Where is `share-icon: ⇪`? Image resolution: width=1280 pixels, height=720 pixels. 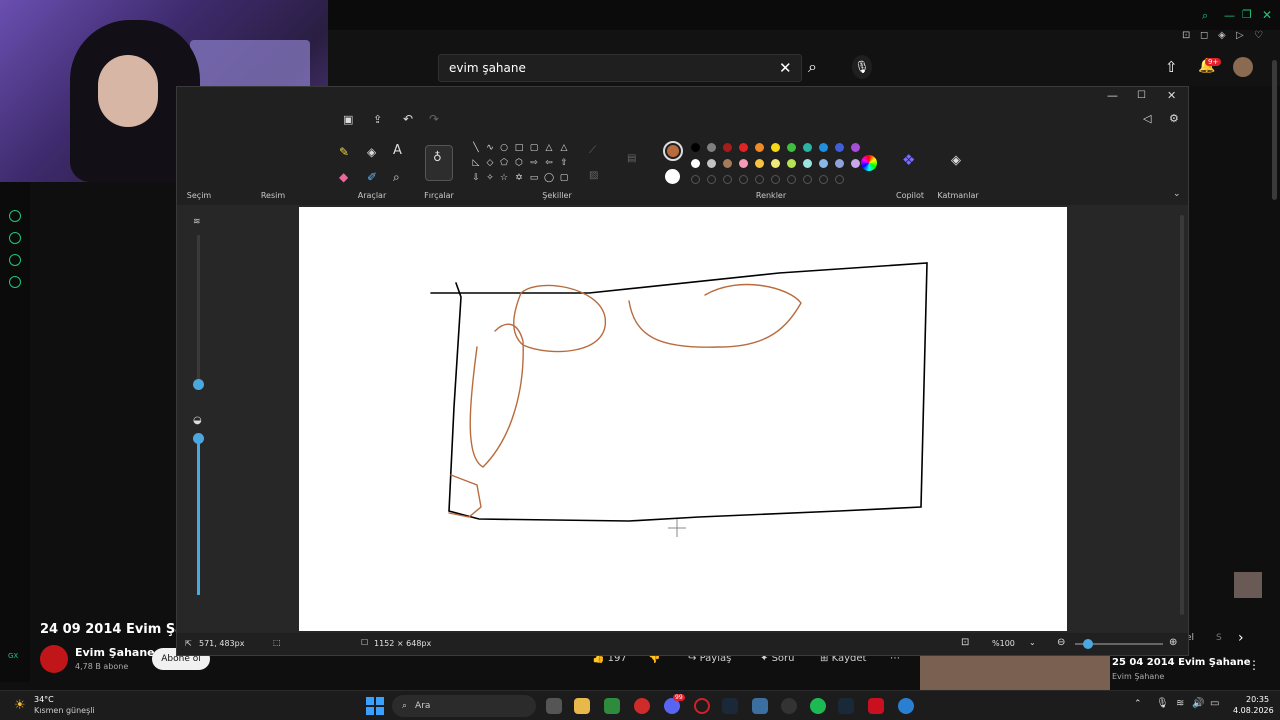 share-icon: ⇪ is located at coordinates (377, 119).